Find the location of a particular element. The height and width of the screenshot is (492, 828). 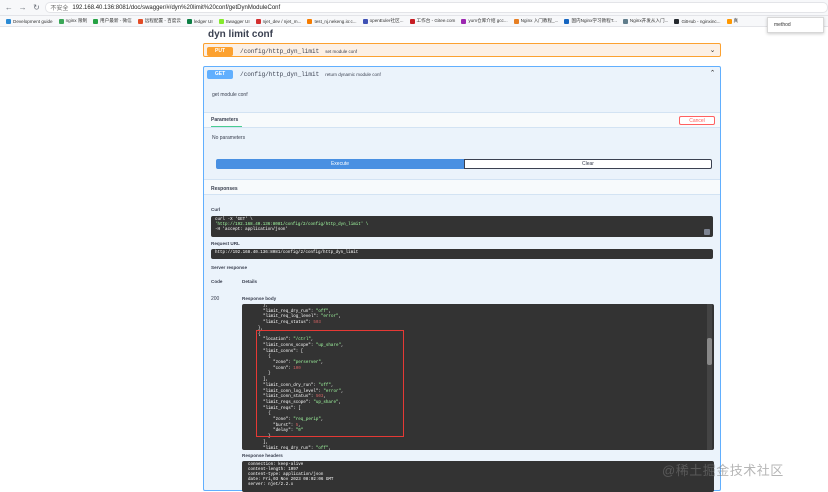

curl-label: Curl is located at coordinates (216, 209).